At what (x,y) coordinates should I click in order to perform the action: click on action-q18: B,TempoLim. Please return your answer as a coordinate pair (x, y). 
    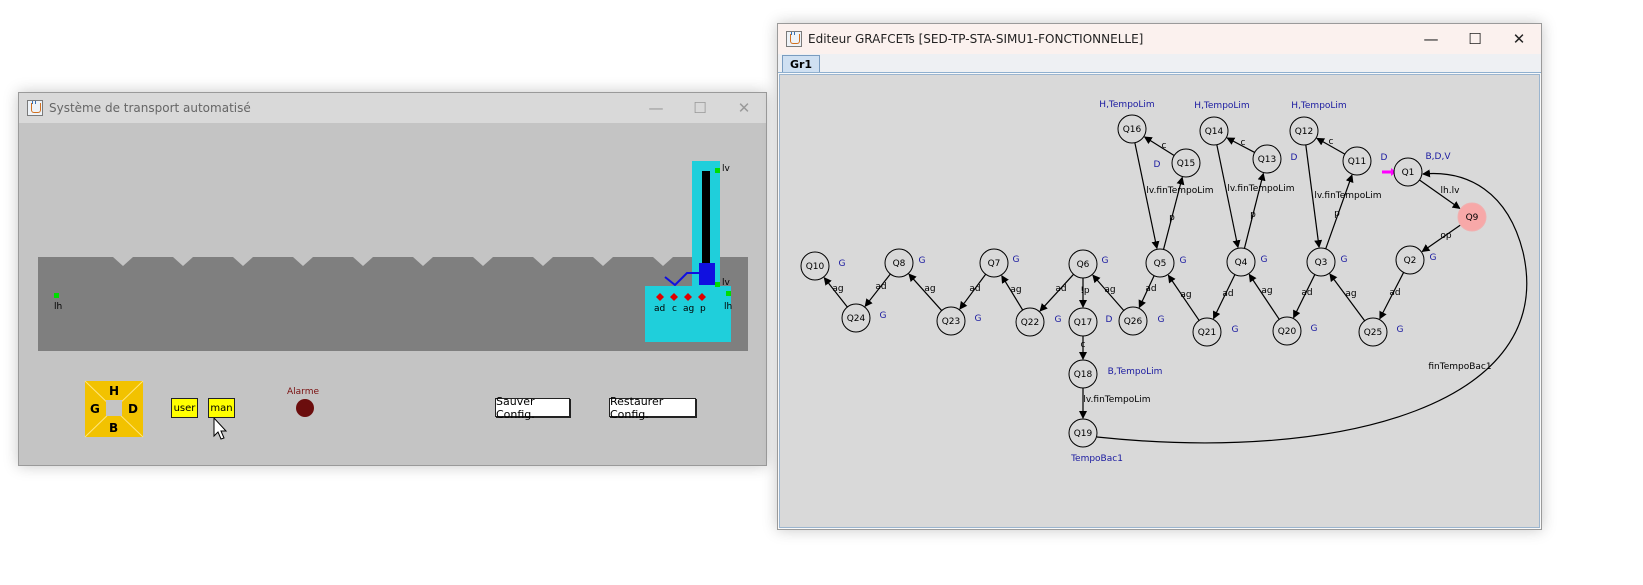
    Looking at the image, I should click on (1135, 372).